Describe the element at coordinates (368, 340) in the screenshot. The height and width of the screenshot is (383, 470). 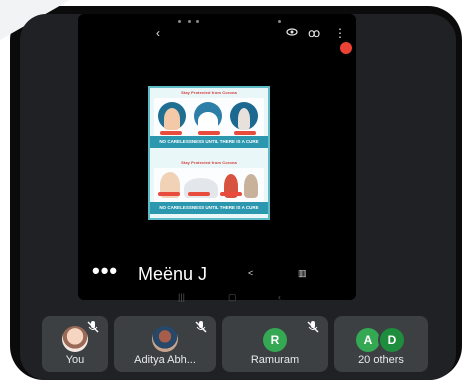
I see `avatar: A` at that location.